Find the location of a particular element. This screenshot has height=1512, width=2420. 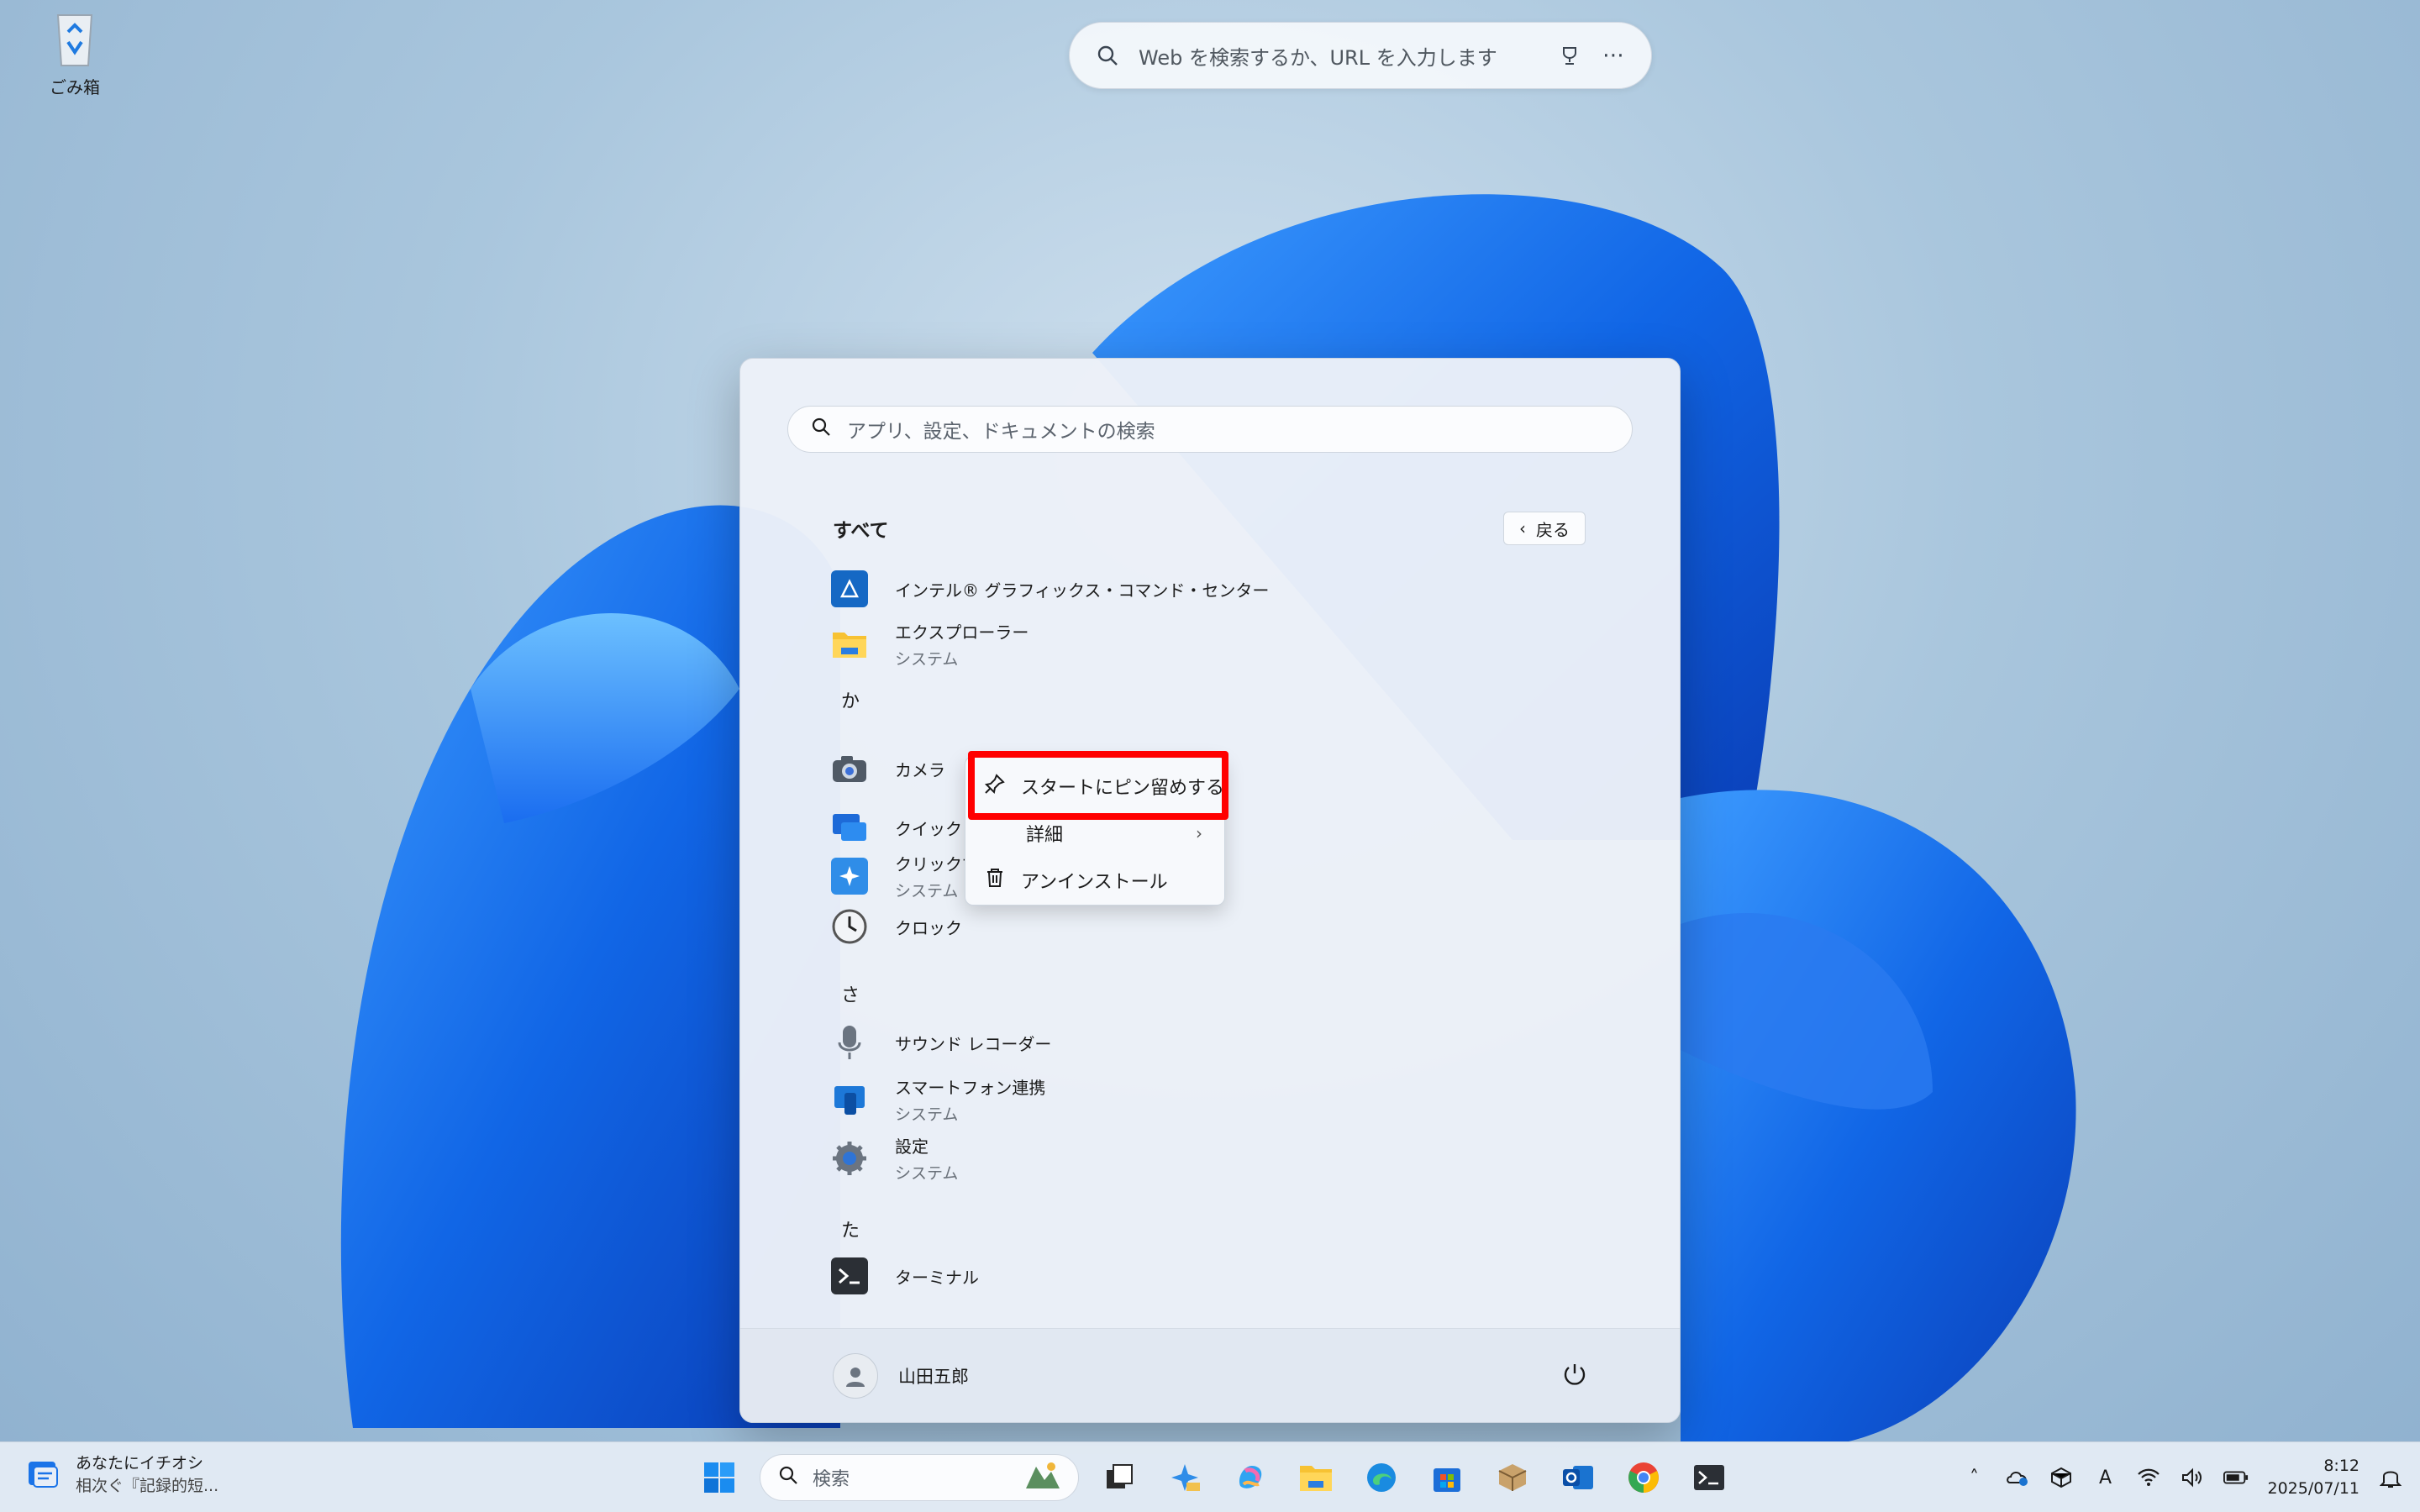

highlight-box is located at coordinates (1098, 785).